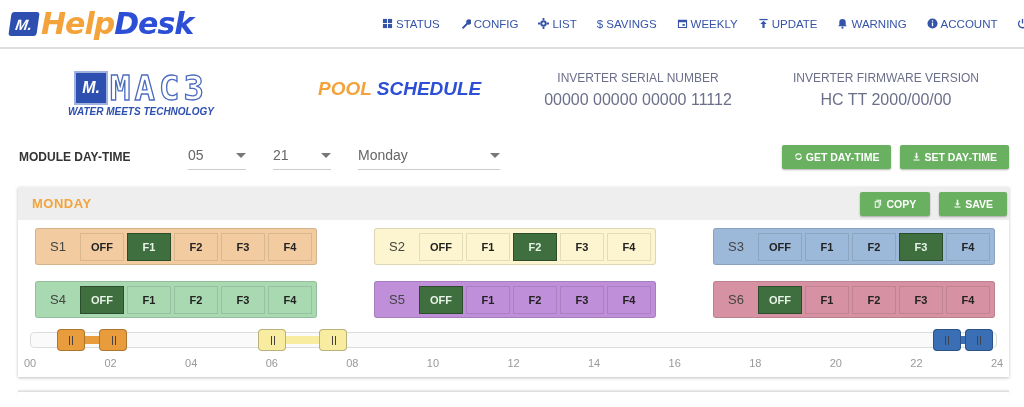  I want to click on slot-label: S5, so click(397, 299).